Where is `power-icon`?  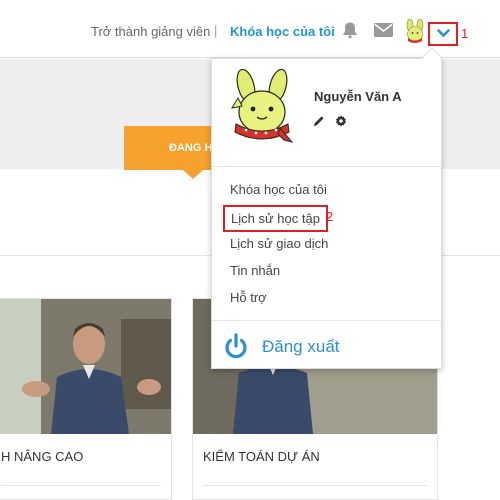 power-icon is located at coordinates (236, 347).